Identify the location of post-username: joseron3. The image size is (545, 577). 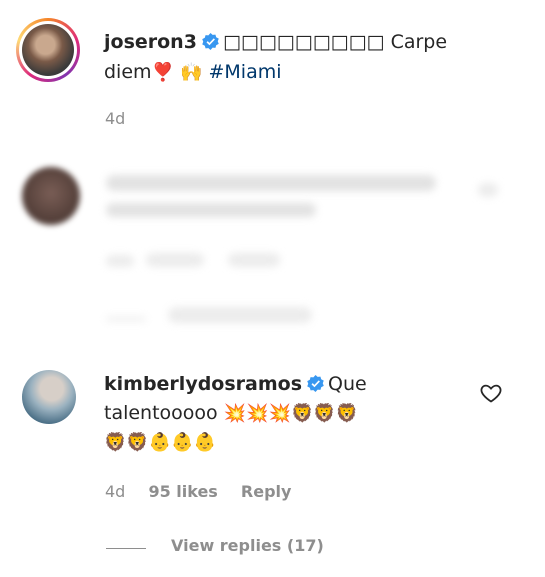
(150, 42).